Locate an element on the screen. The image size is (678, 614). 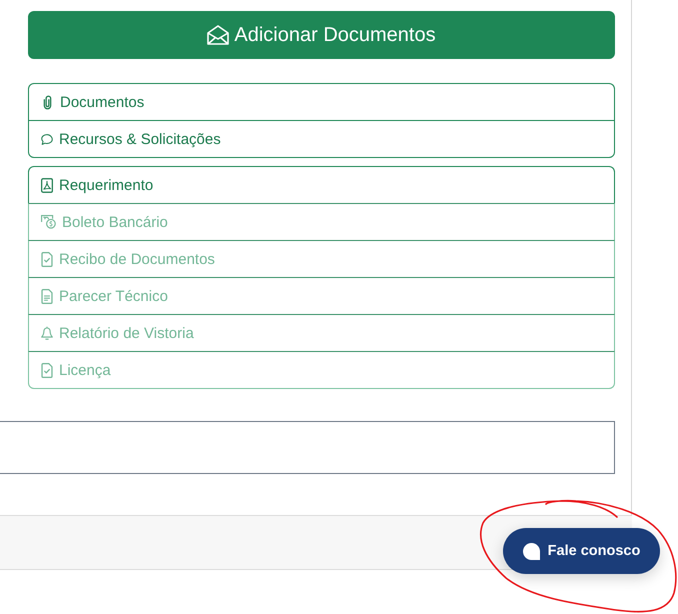
menu-item: Requerimento is located at coordinates (321, 184).